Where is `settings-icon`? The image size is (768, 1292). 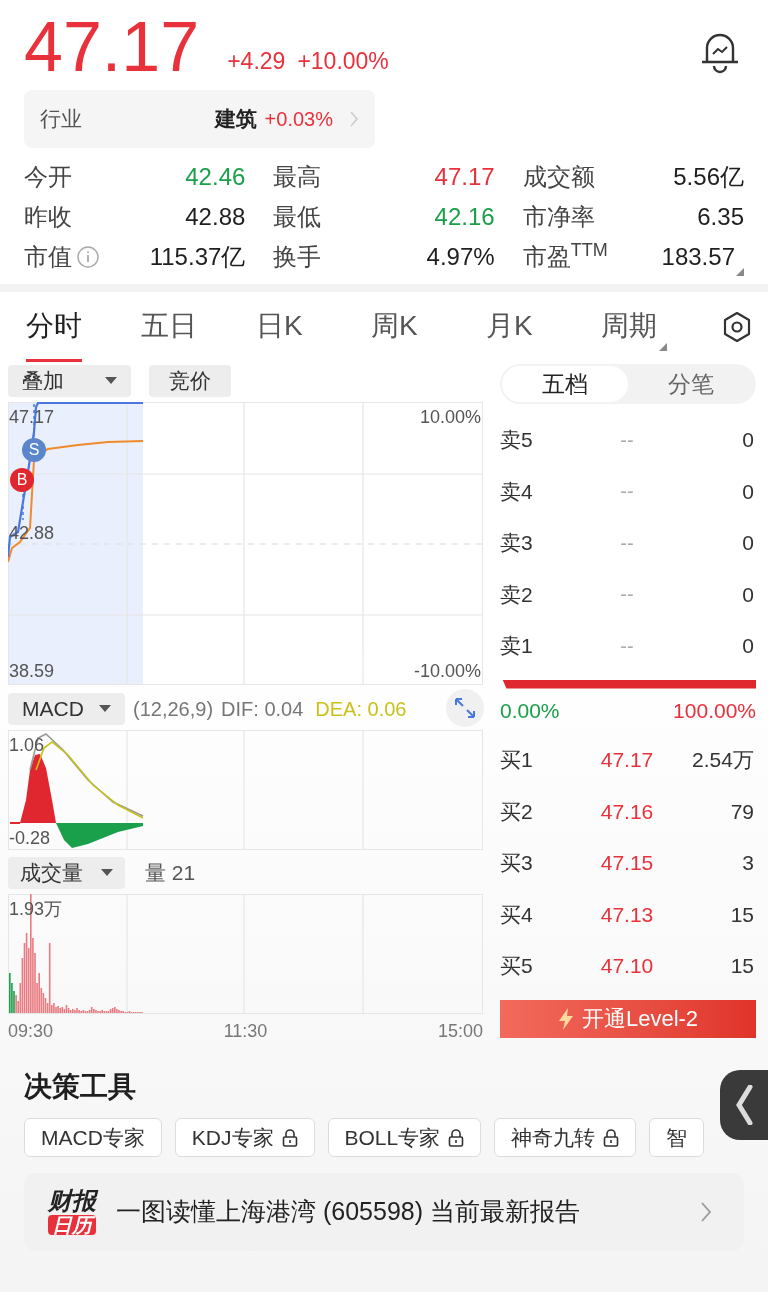
settings-icon is located at coordinates (737, 327).